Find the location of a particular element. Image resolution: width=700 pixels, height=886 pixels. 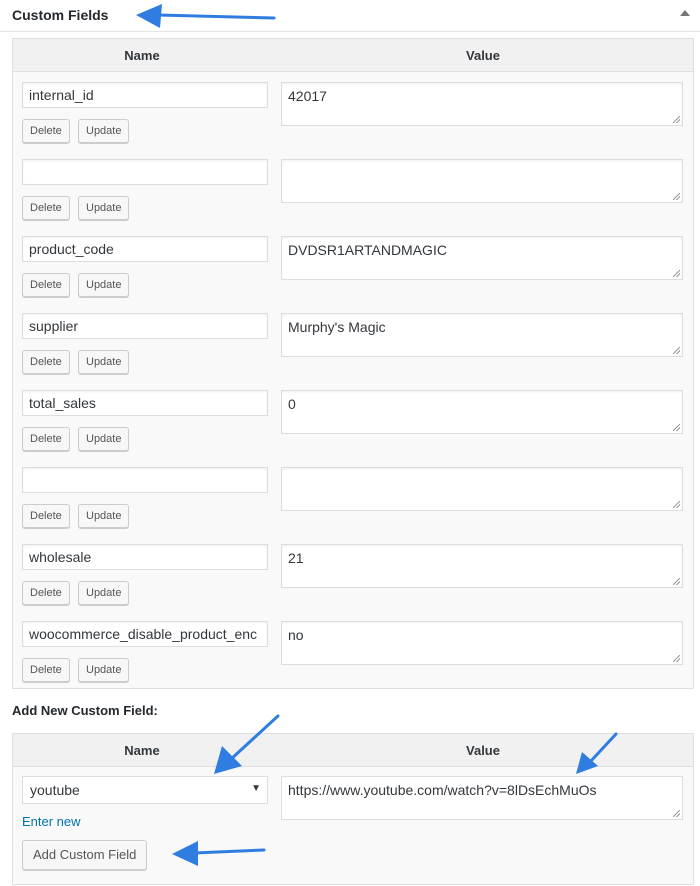

custom-field-row: wholesale 21 Delete Update is located at coordinates (353, 572).